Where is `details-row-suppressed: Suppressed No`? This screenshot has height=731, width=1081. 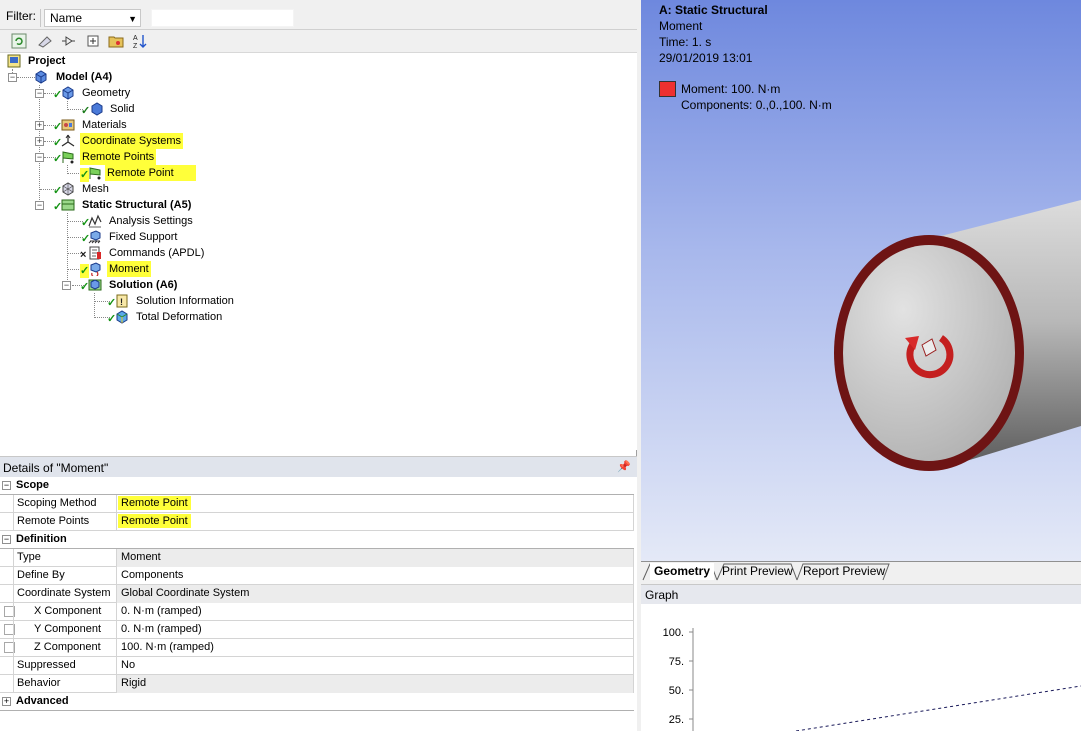 details-row-suppressed: Suppressed No is located at coordinates (317, 666).